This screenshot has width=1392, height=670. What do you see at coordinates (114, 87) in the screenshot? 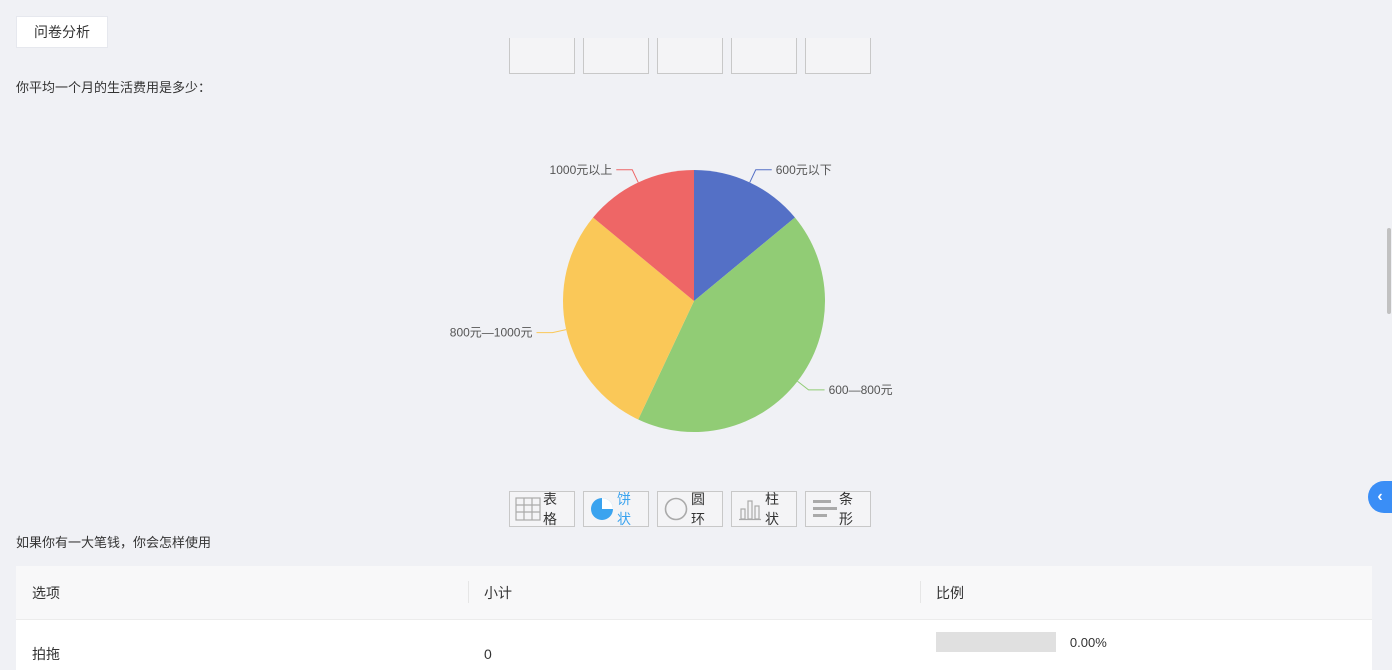
I see `question-title-1: 你平均一个月的生活费用是多少：` at bounding box center [114, 87].